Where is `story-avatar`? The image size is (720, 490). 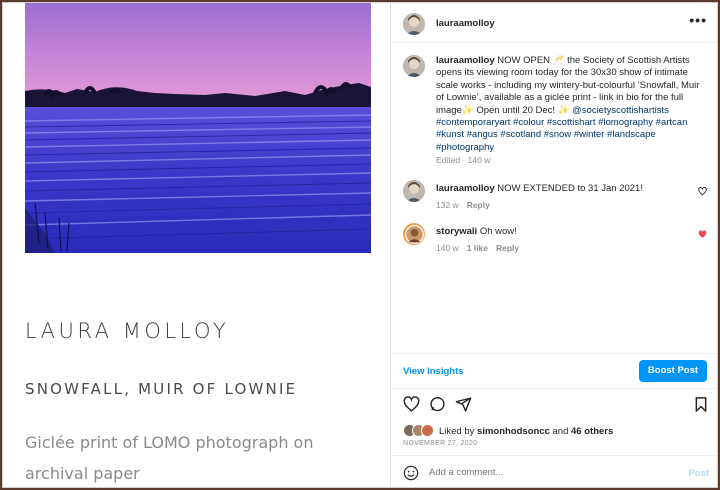 story-avatar is located at coordinates (414, 234).